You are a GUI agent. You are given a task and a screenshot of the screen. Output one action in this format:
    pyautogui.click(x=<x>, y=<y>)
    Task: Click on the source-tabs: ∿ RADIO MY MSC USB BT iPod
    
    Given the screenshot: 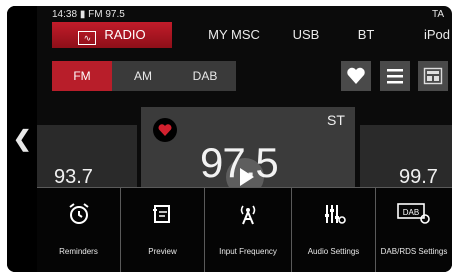 What is the action you would take?
    pyautogui.click(x=251, y=35)
    